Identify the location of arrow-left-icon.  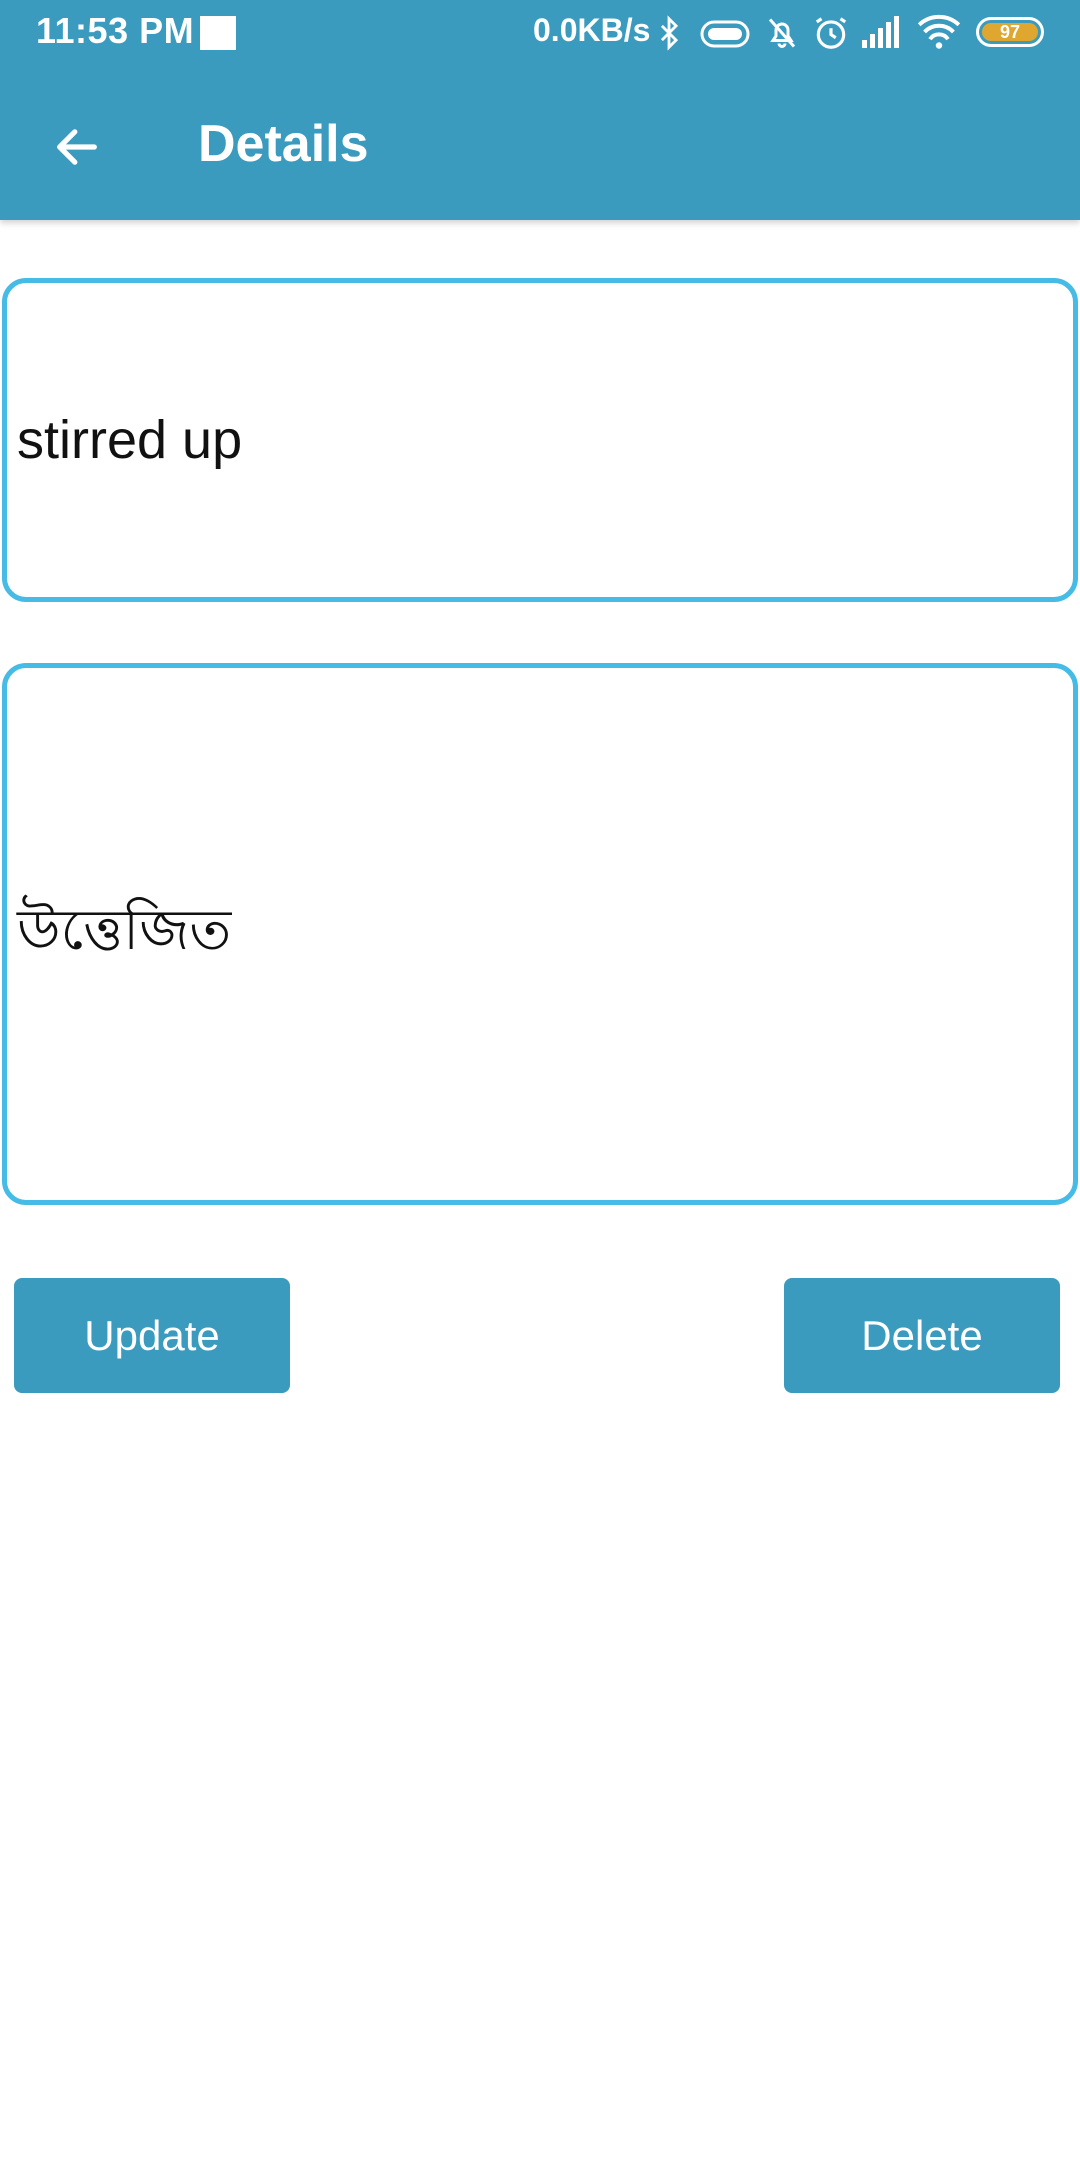
(77, 147).